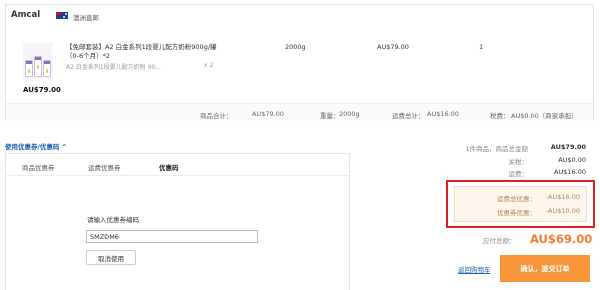 This screenshot has width=600, height=290. I want to click on amount-due-value: AU$69.00, so click(561, 239).